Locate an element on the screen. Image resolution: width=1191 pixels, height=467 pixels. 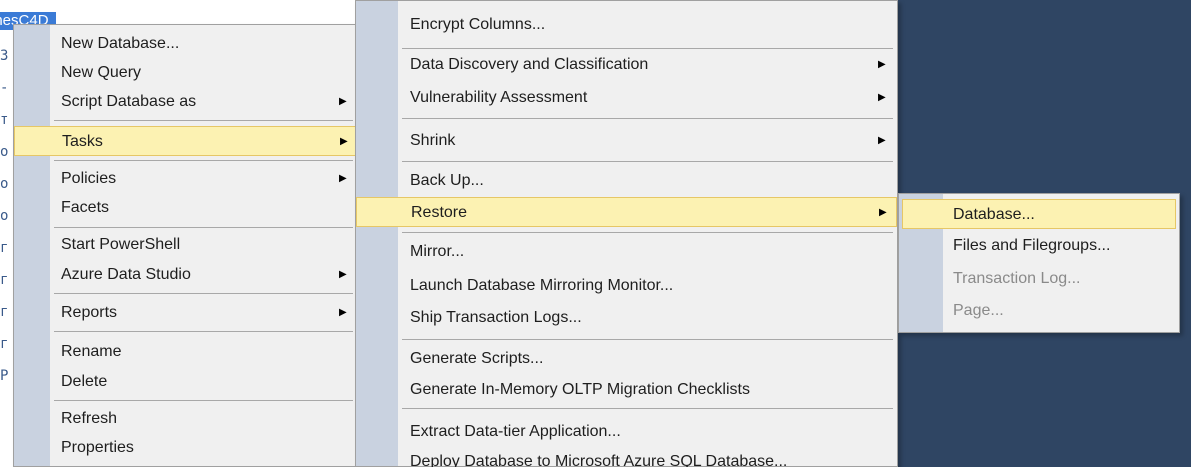
menu-item-label: Delete is located at coordinates (84, 381).